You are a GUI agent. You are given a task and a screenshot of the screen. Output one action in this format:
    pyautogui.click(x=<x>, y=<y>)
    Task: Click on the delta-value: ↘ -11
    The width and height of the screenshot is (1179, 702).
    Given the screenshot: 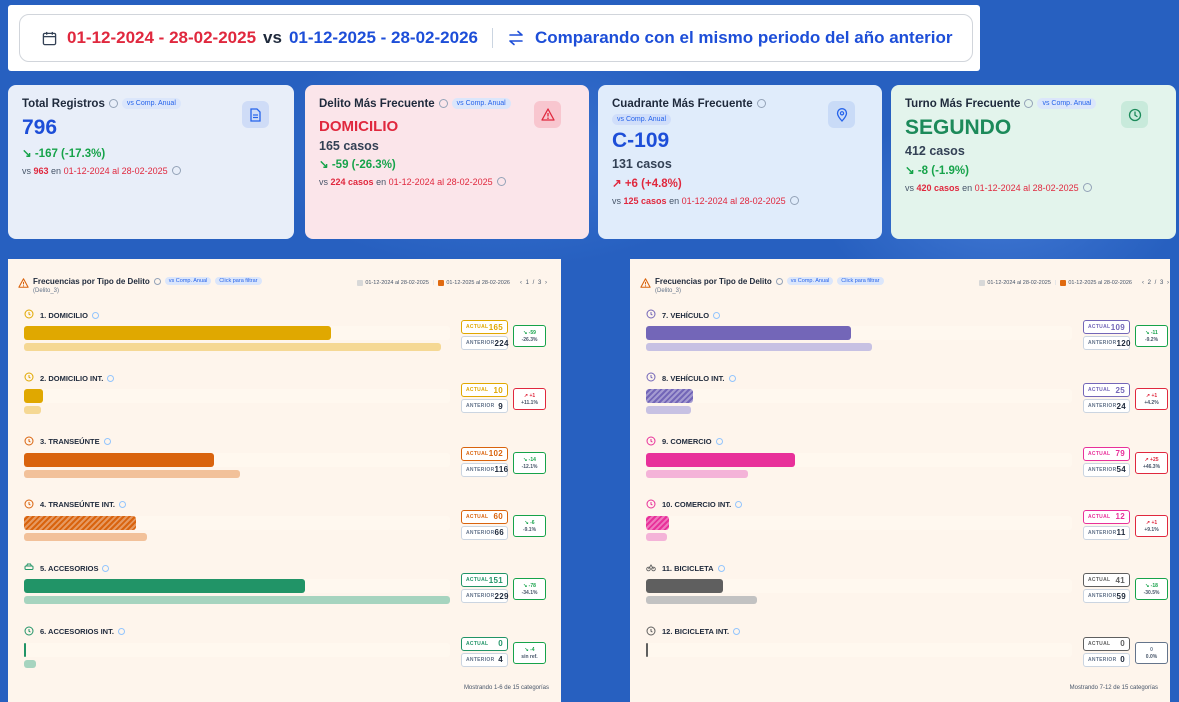 What is the action you would take?
    pyautogui.click(x=1151, y=333)
    